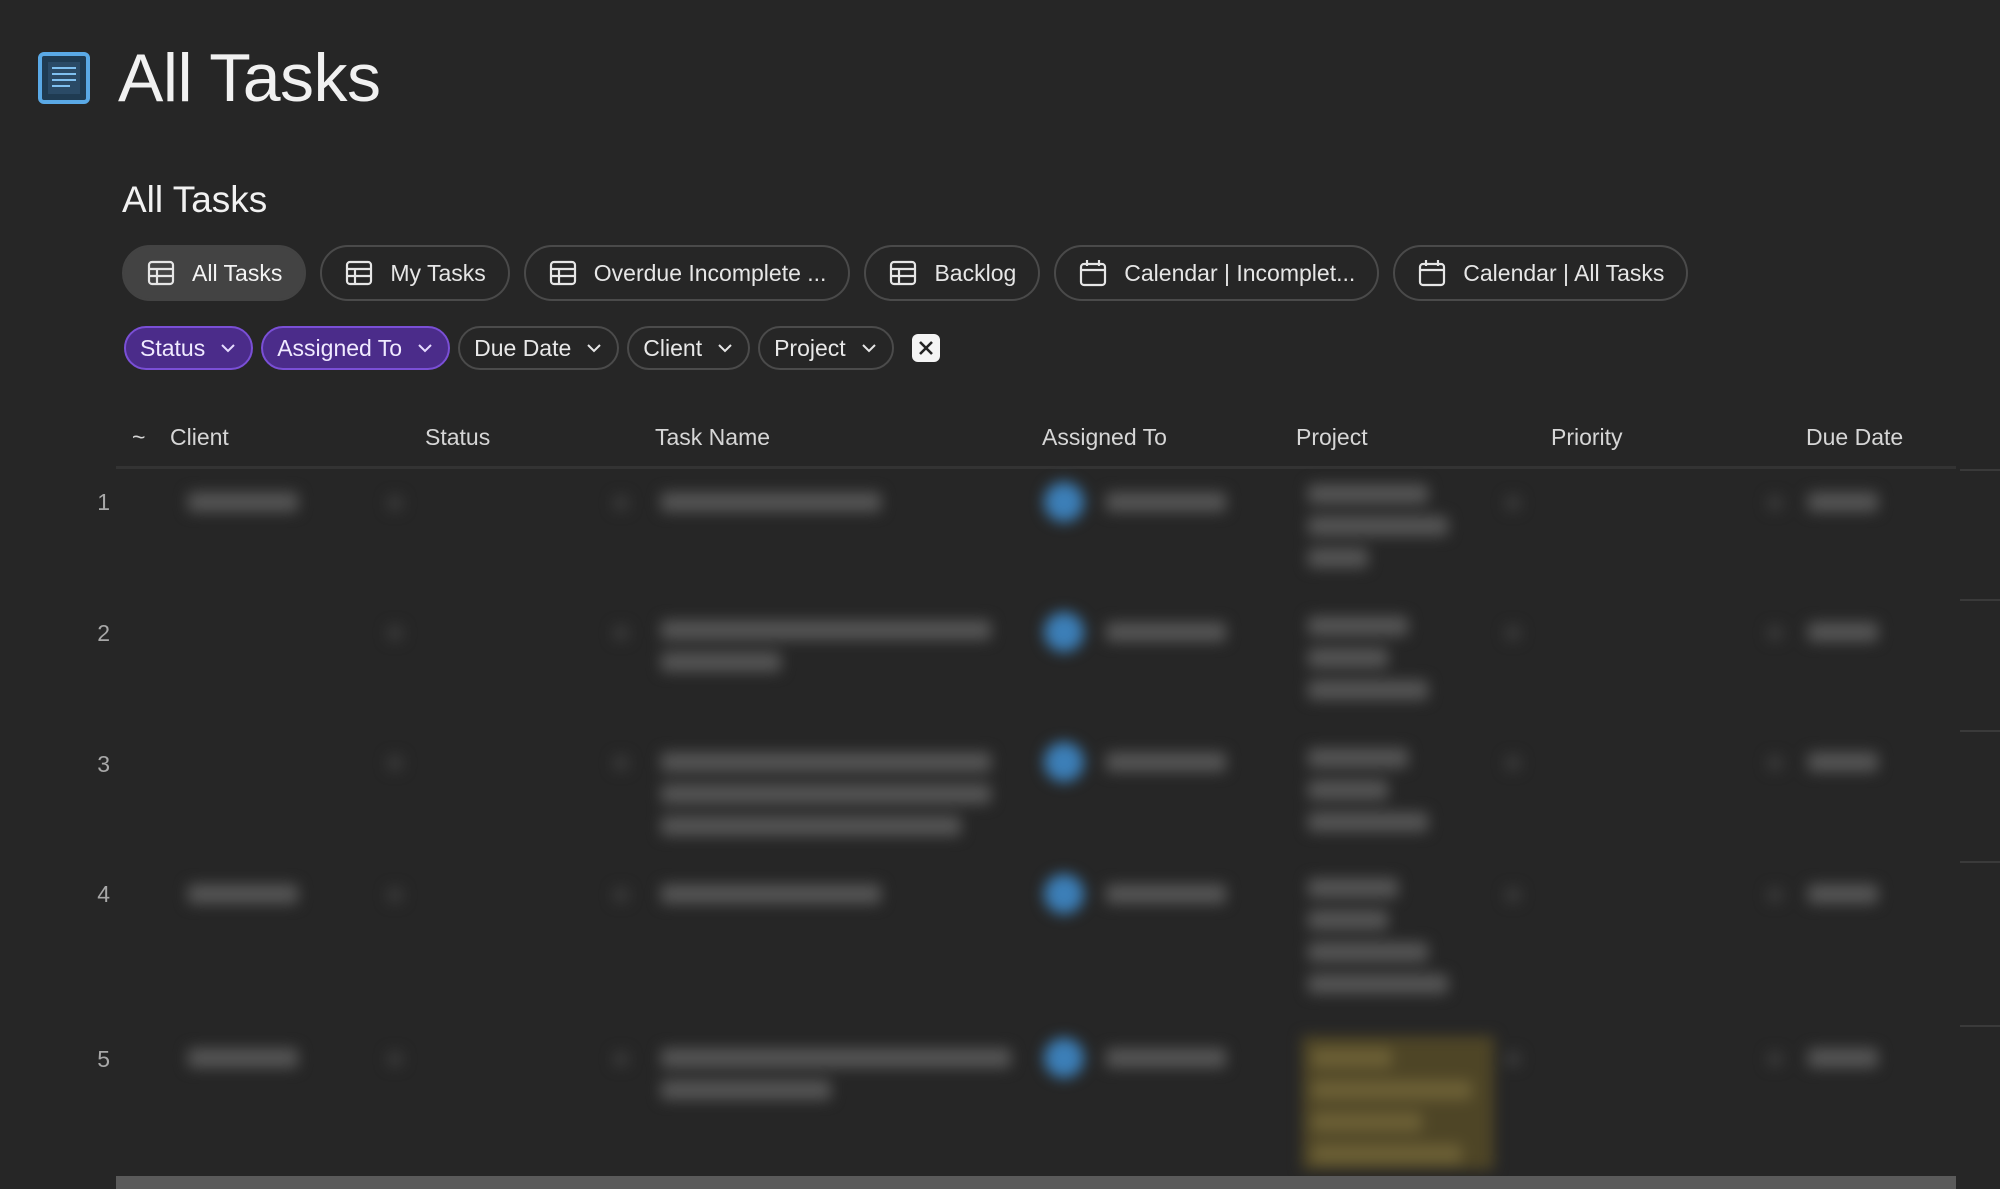  I want to click on horizontal-scrollbar, so click(1036, 1182).